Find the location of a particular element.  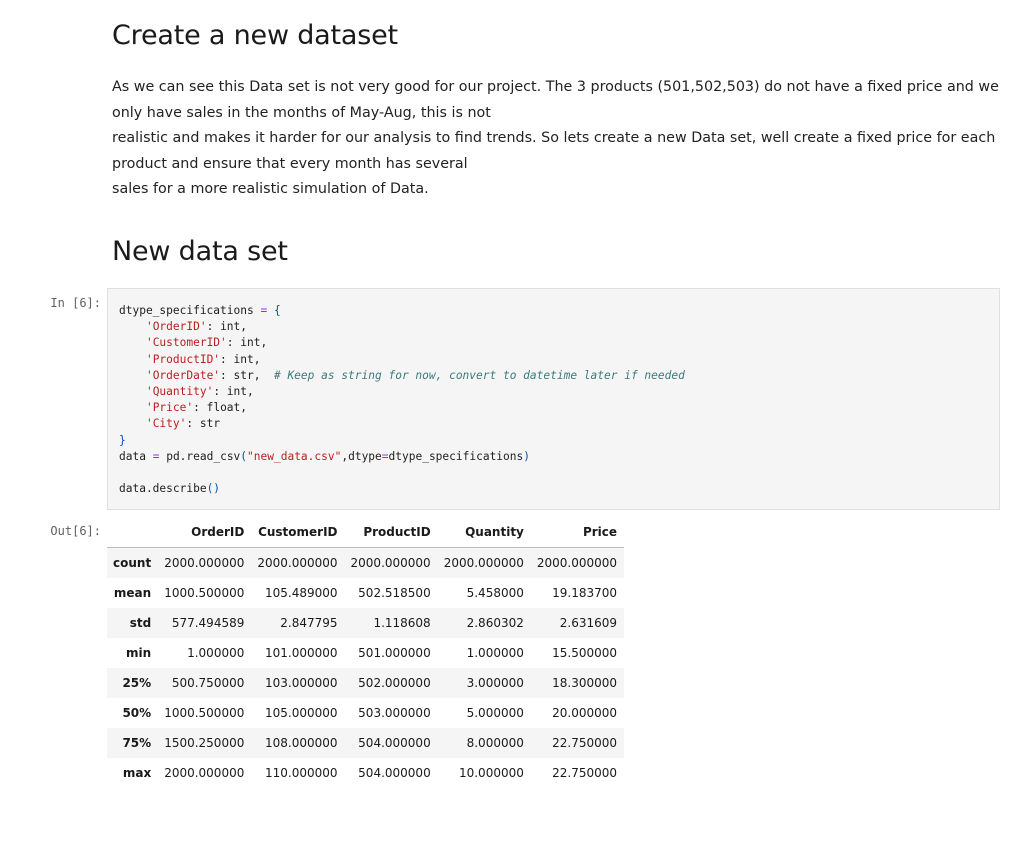

table-cell: 8.000000 is located at coordinates (495, 743).